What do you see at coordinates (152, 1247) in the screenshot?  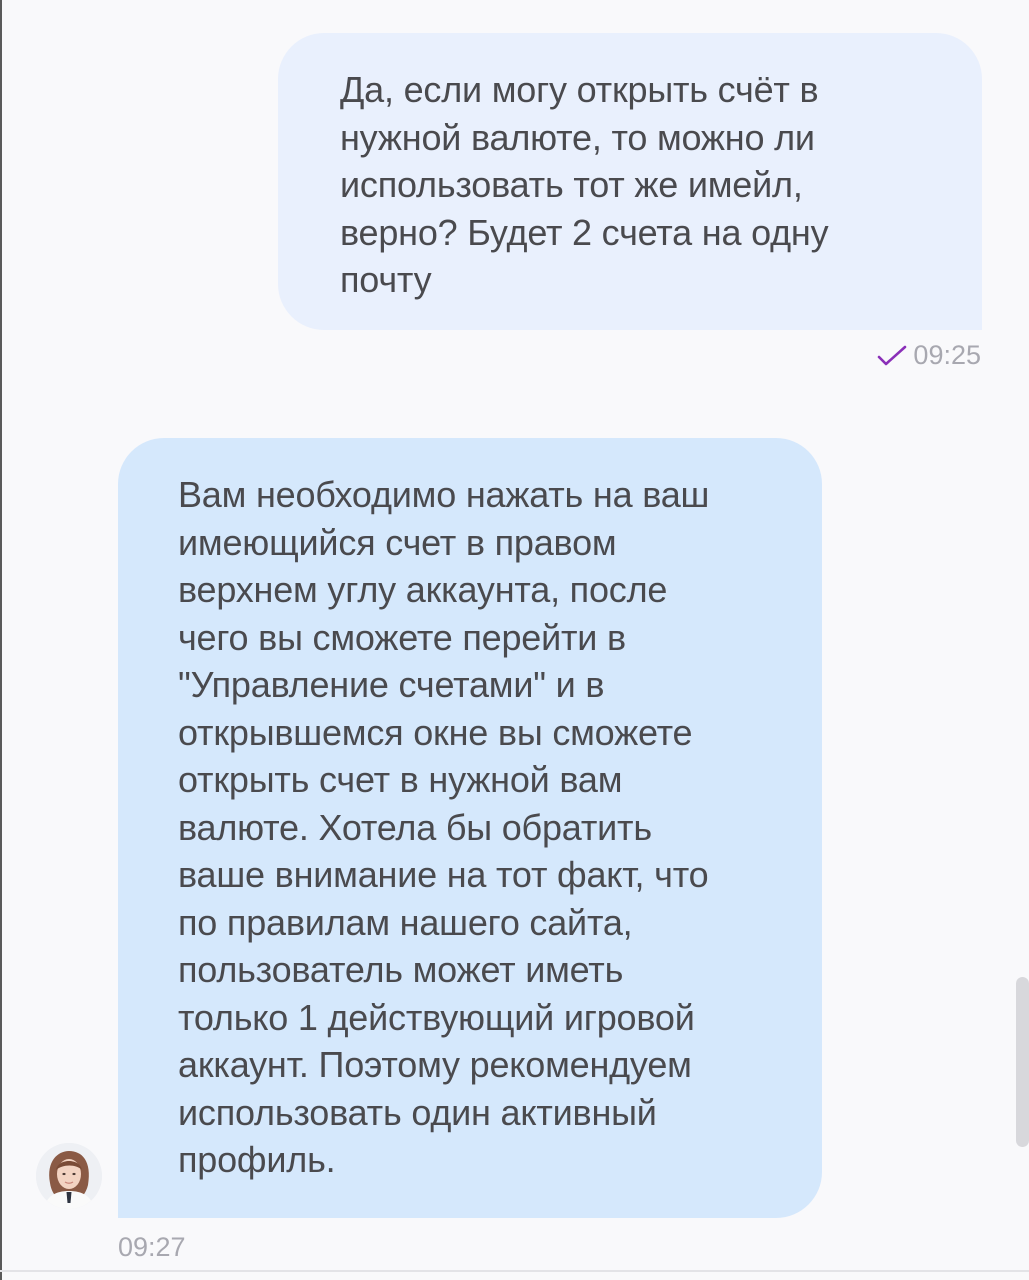 I see `incoming-message-time: 09:27` at bounding box center [152, 1247].